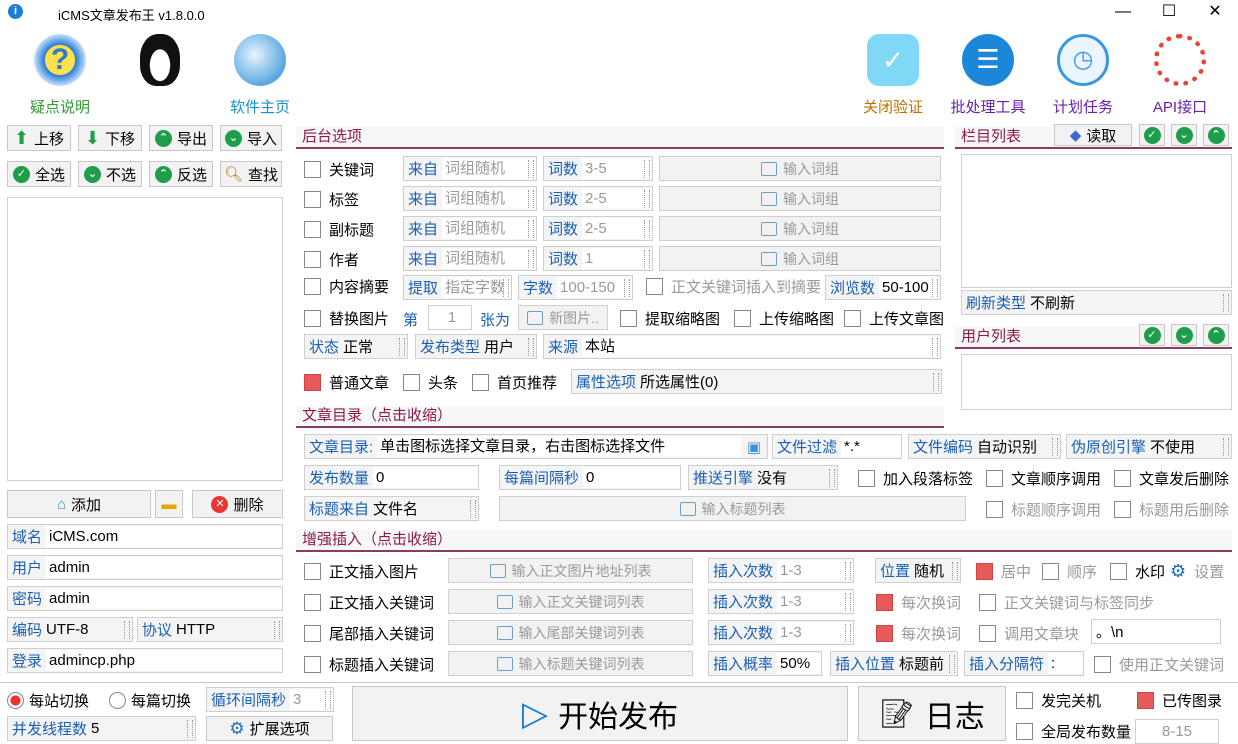  I want to click on replace-image-checkbox: 替换图片, so click(346, 318).